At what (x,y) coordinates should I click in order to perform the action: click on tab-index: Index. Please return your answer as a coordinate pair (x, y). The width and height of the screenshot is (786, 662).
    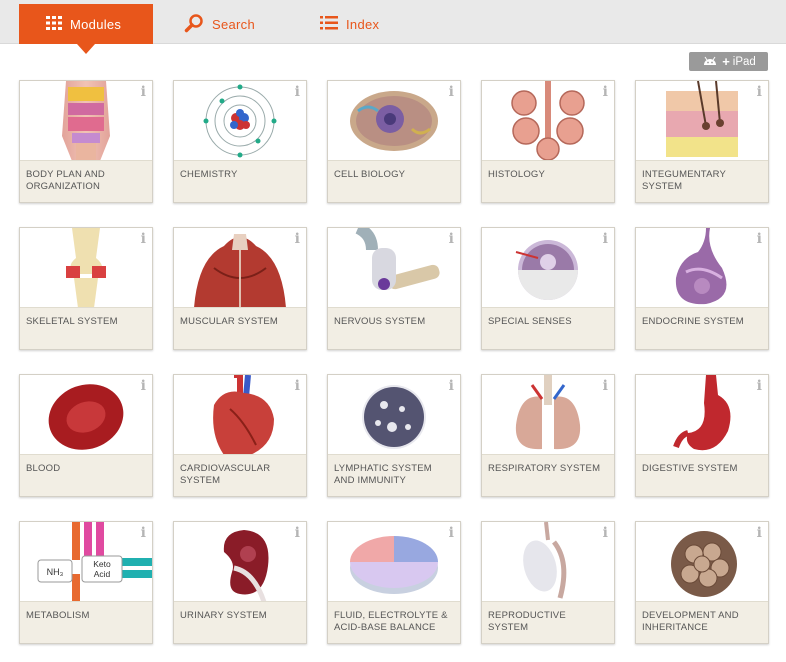
    Looking at the image, I should click on (360, 24).